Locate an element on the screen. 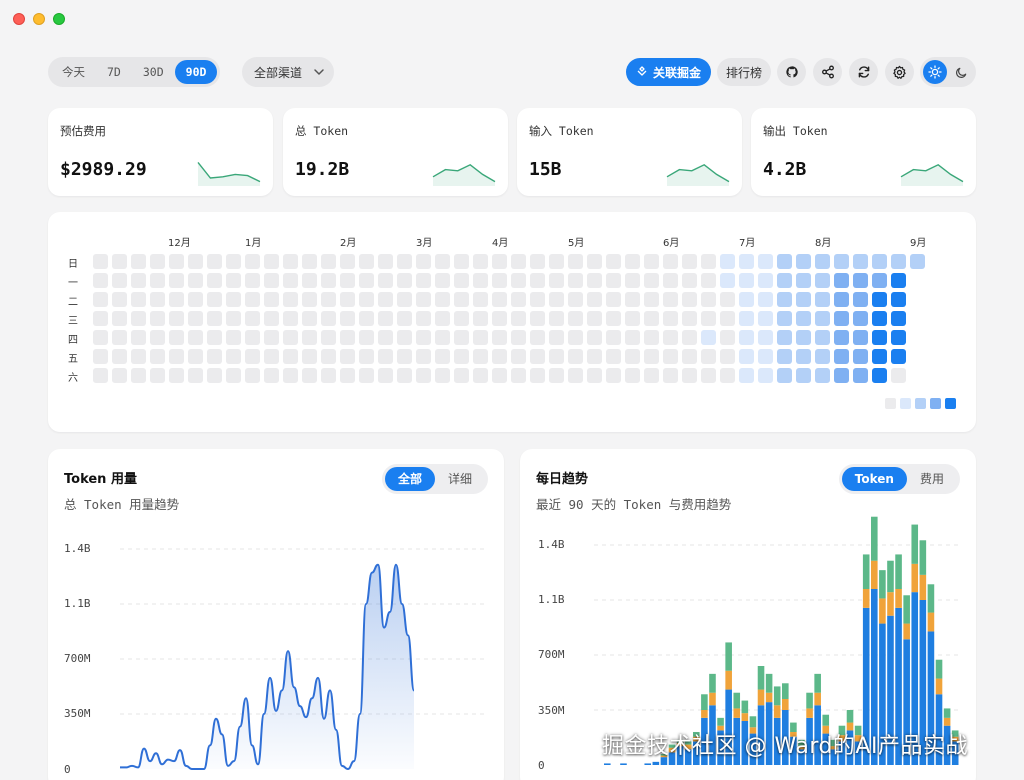 This screenshot has height=780, width=1024. close-window-button is located at coordinates (19, 19).